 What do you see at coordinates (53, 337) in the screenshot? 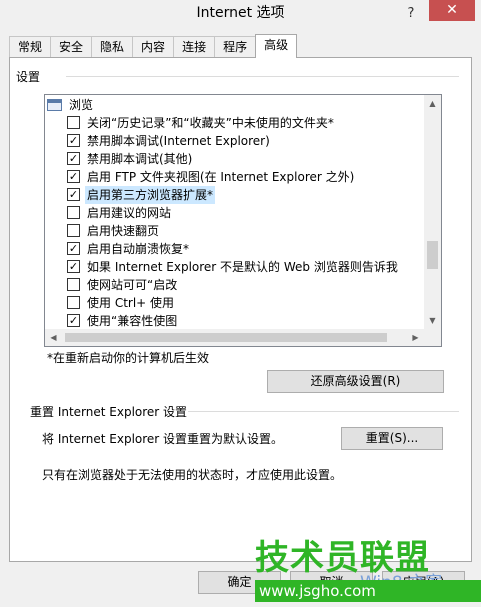
I see `scroll-left-arrow-icon: ◀` at bounding box center [53, 337].